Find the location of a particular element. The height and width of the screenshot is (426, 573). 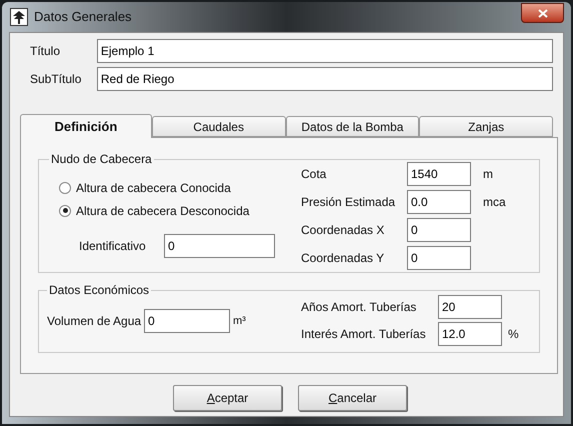

unit-label: m³ is located at coordinates (239, 321).